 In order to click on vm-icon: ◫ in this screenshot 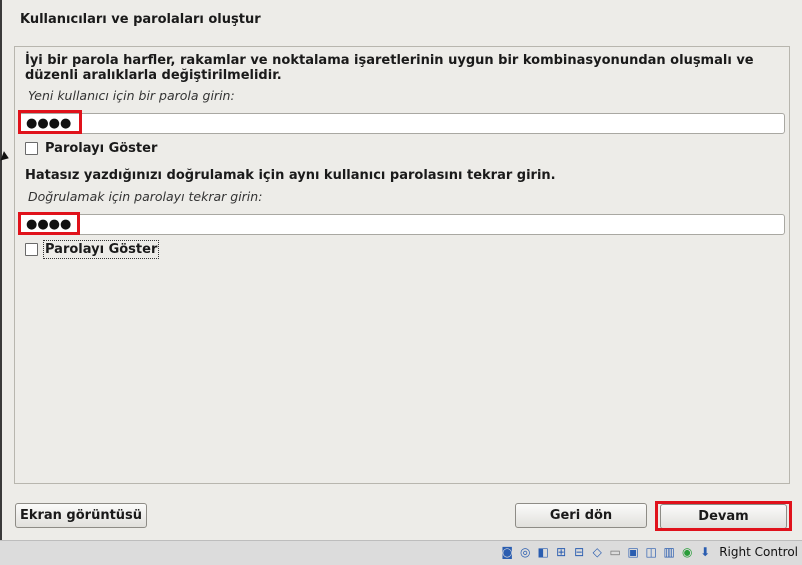, I will do `click(651, 552)`.